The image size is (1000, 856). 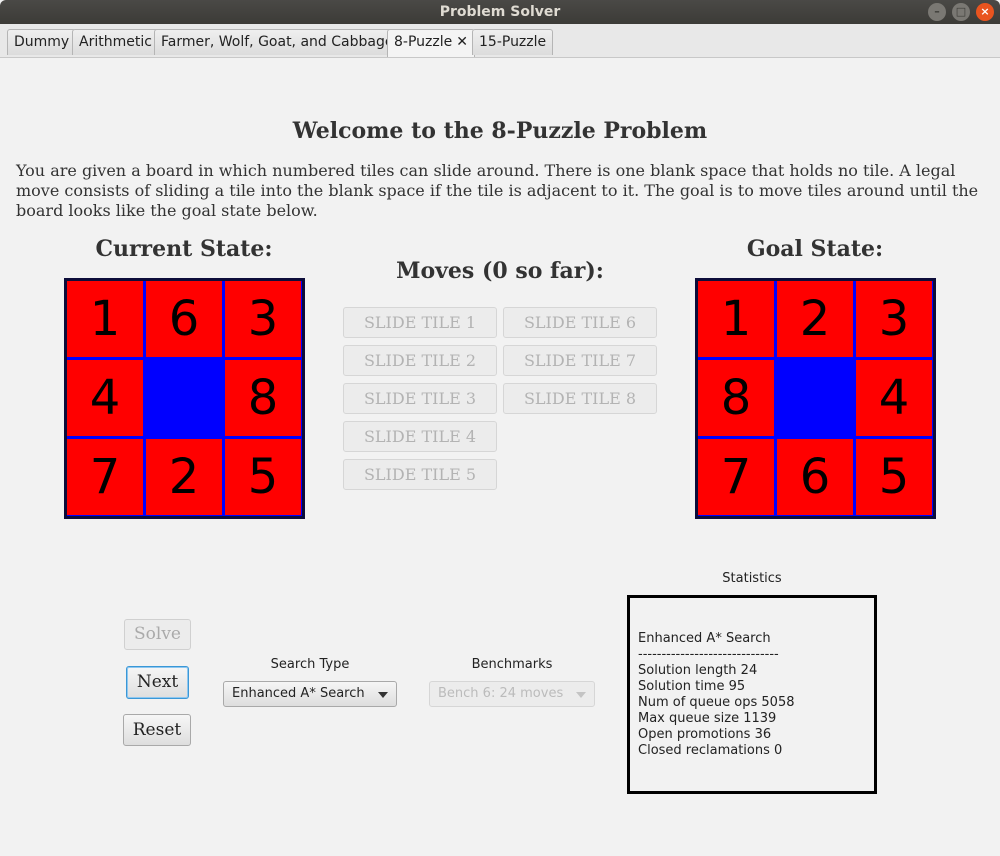 I want to click on slide-tile-4-button: SLIDE TILE 4, so click(x=420, y=436).